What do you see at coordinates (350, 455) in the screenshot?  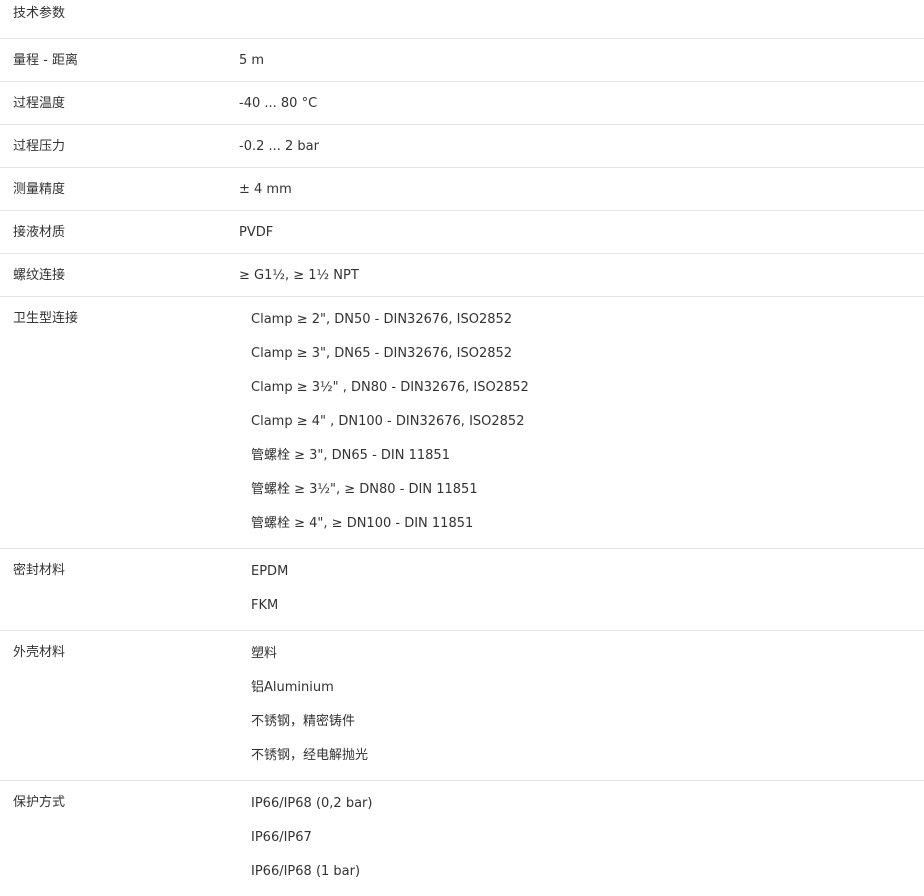 I see `spec-value-item: 管螺栓 ≥ 3", DN65 - DIN 11851` at bounding box center [350, 455].